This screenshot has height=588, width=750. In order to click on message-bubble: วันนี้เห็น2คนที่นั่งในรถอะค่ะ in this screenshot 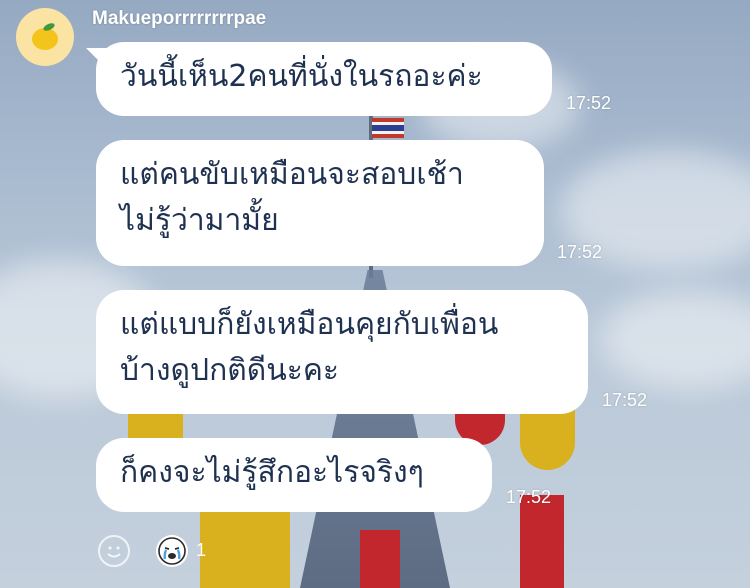, I will do `click(324, 79)`.